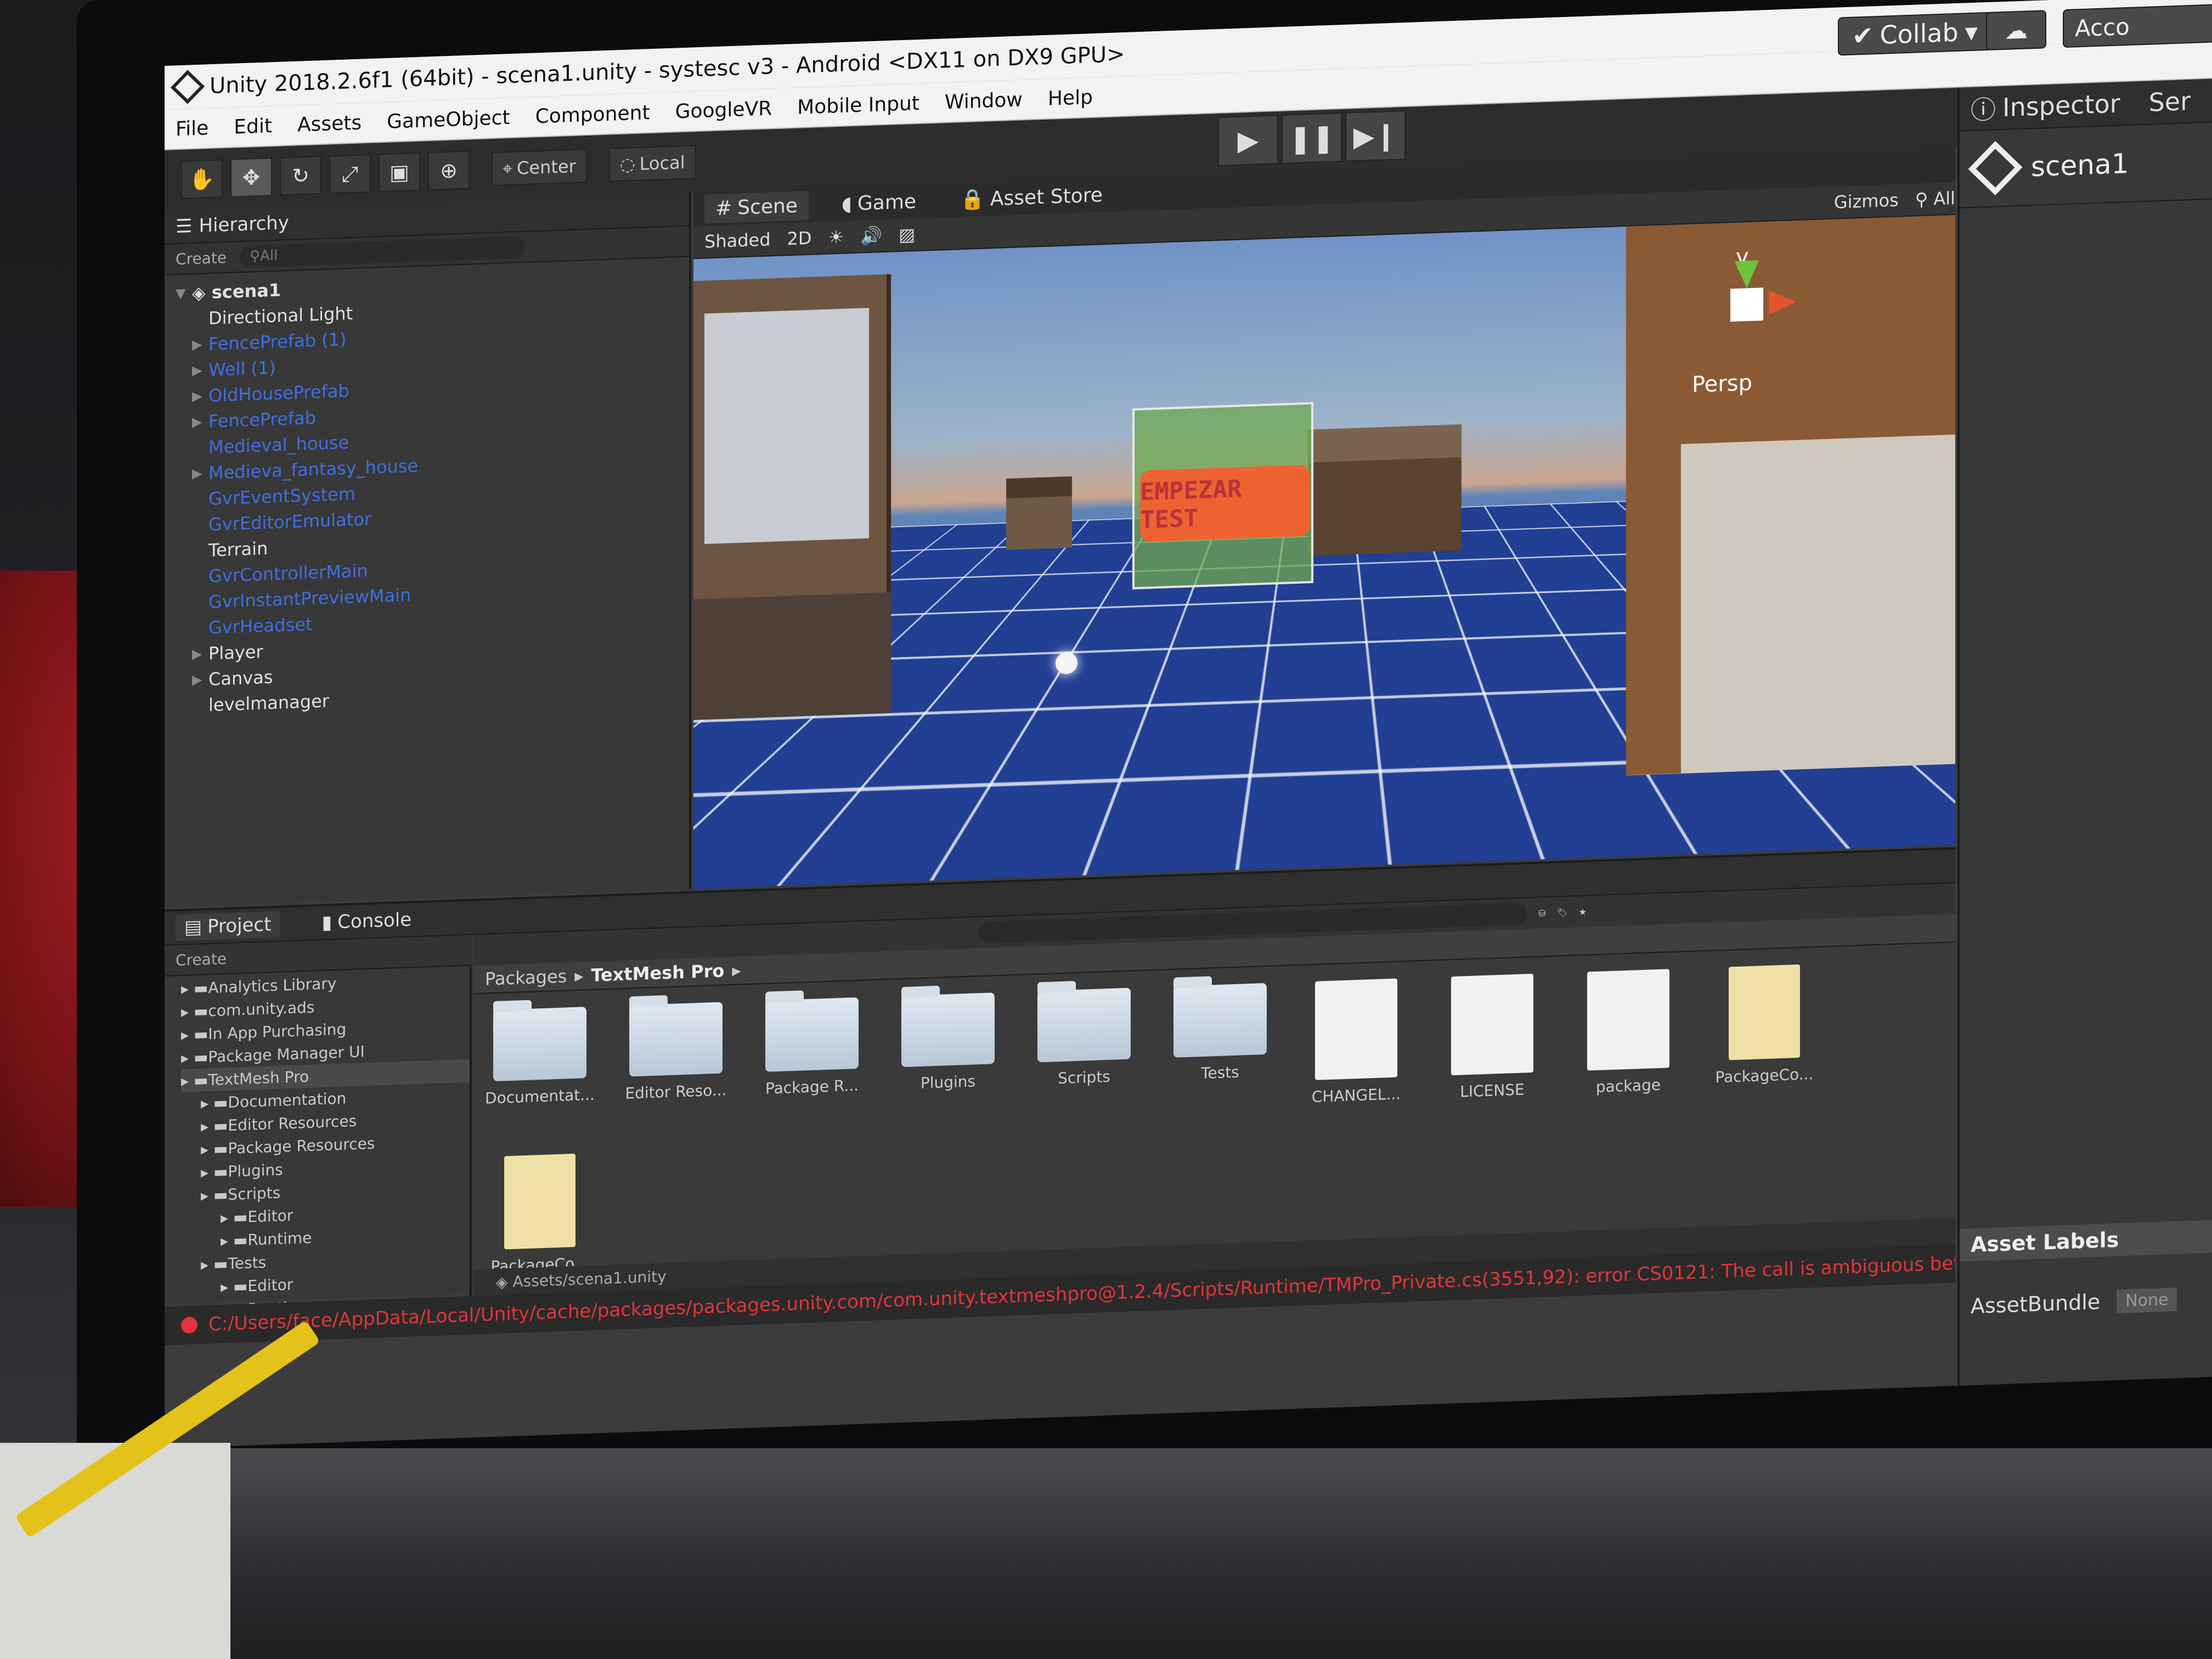 The width and height of the screenshot is (2212, 1659). What do you see at coordinates (188, 87) in the screenshot?
I see `unity-logo-icon` at bounding box center [188, 87].